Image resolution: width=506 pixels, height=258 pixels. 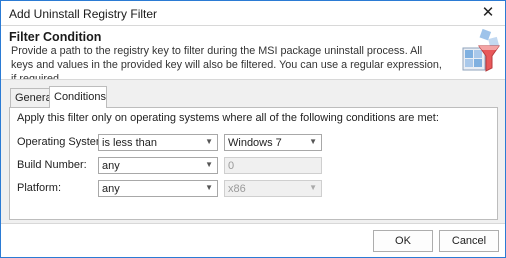 I want to click on ok-button: OK, so click(x=403, y=241).